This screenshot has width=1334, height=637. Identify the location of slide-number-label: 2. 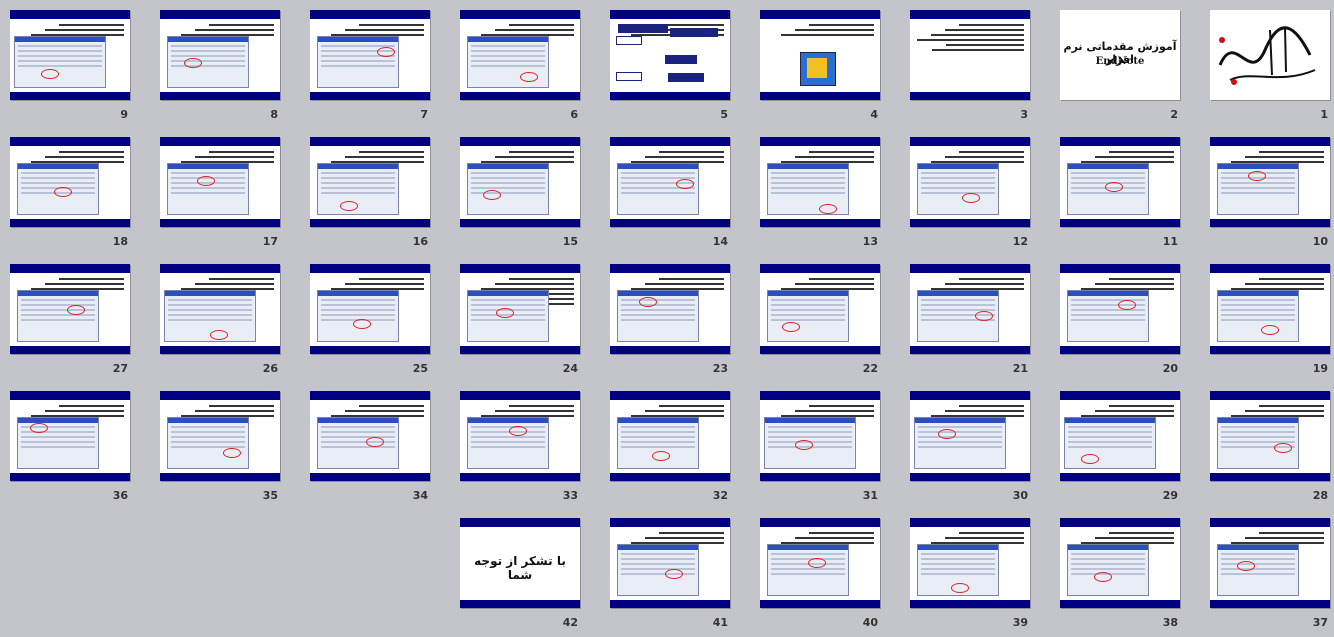
(1174, 114).